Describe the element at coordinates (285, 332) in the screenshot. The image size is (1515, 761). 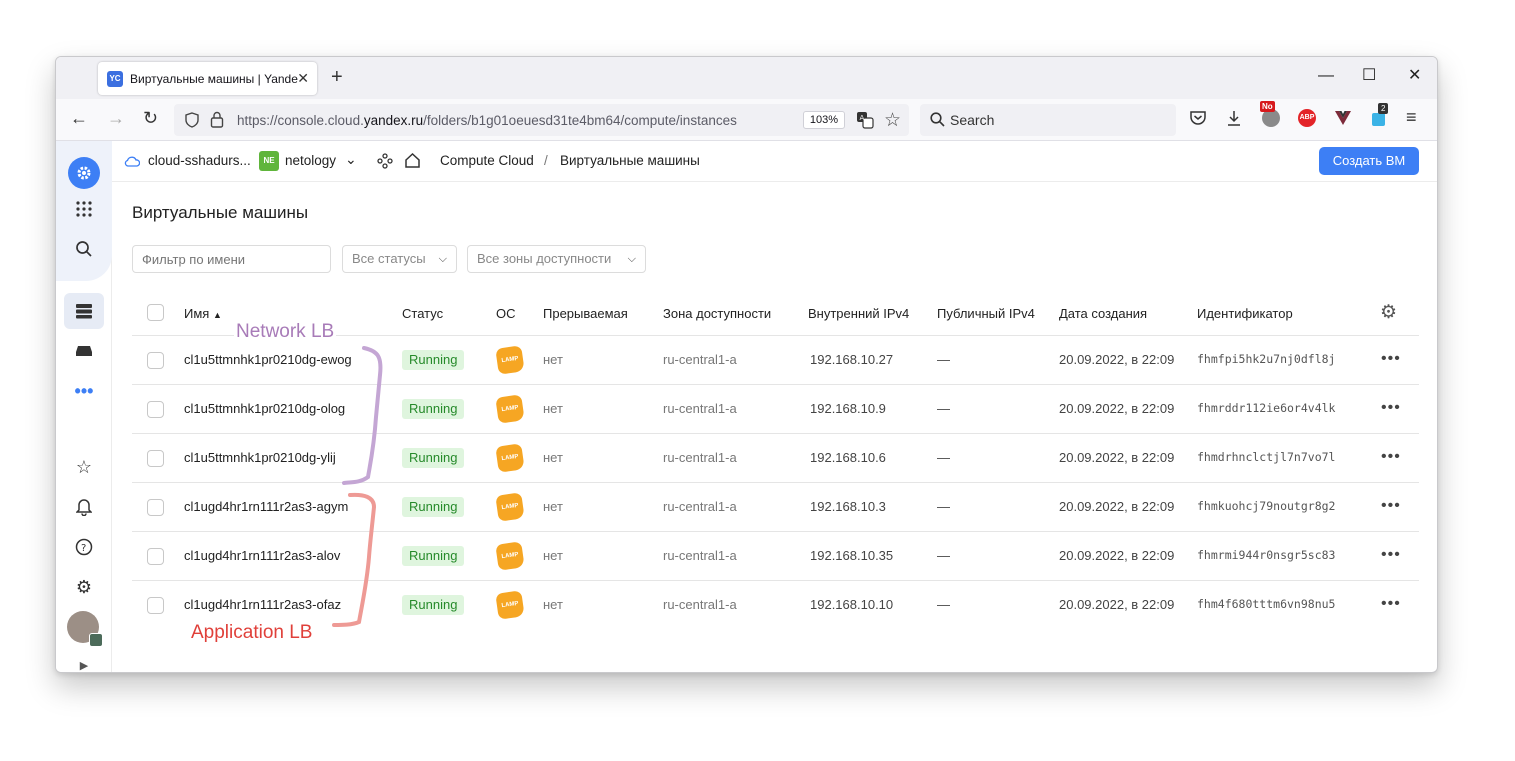
I see `network-lb-annotation: Network LB` at that location.